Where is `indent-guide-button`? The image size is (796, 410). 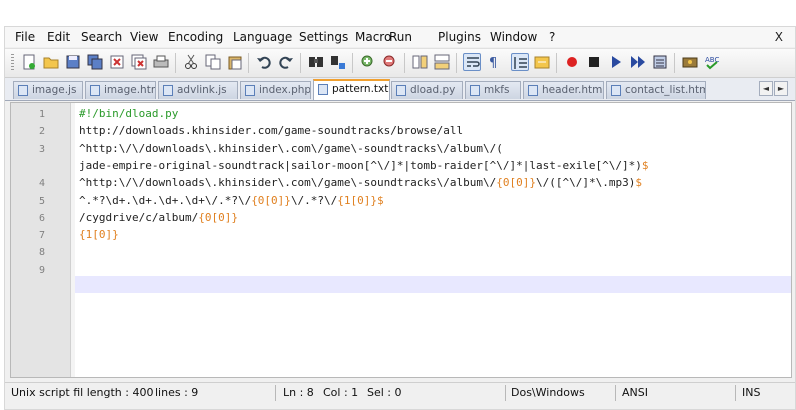
indent-guide-button is located at coordinates (520, 62).